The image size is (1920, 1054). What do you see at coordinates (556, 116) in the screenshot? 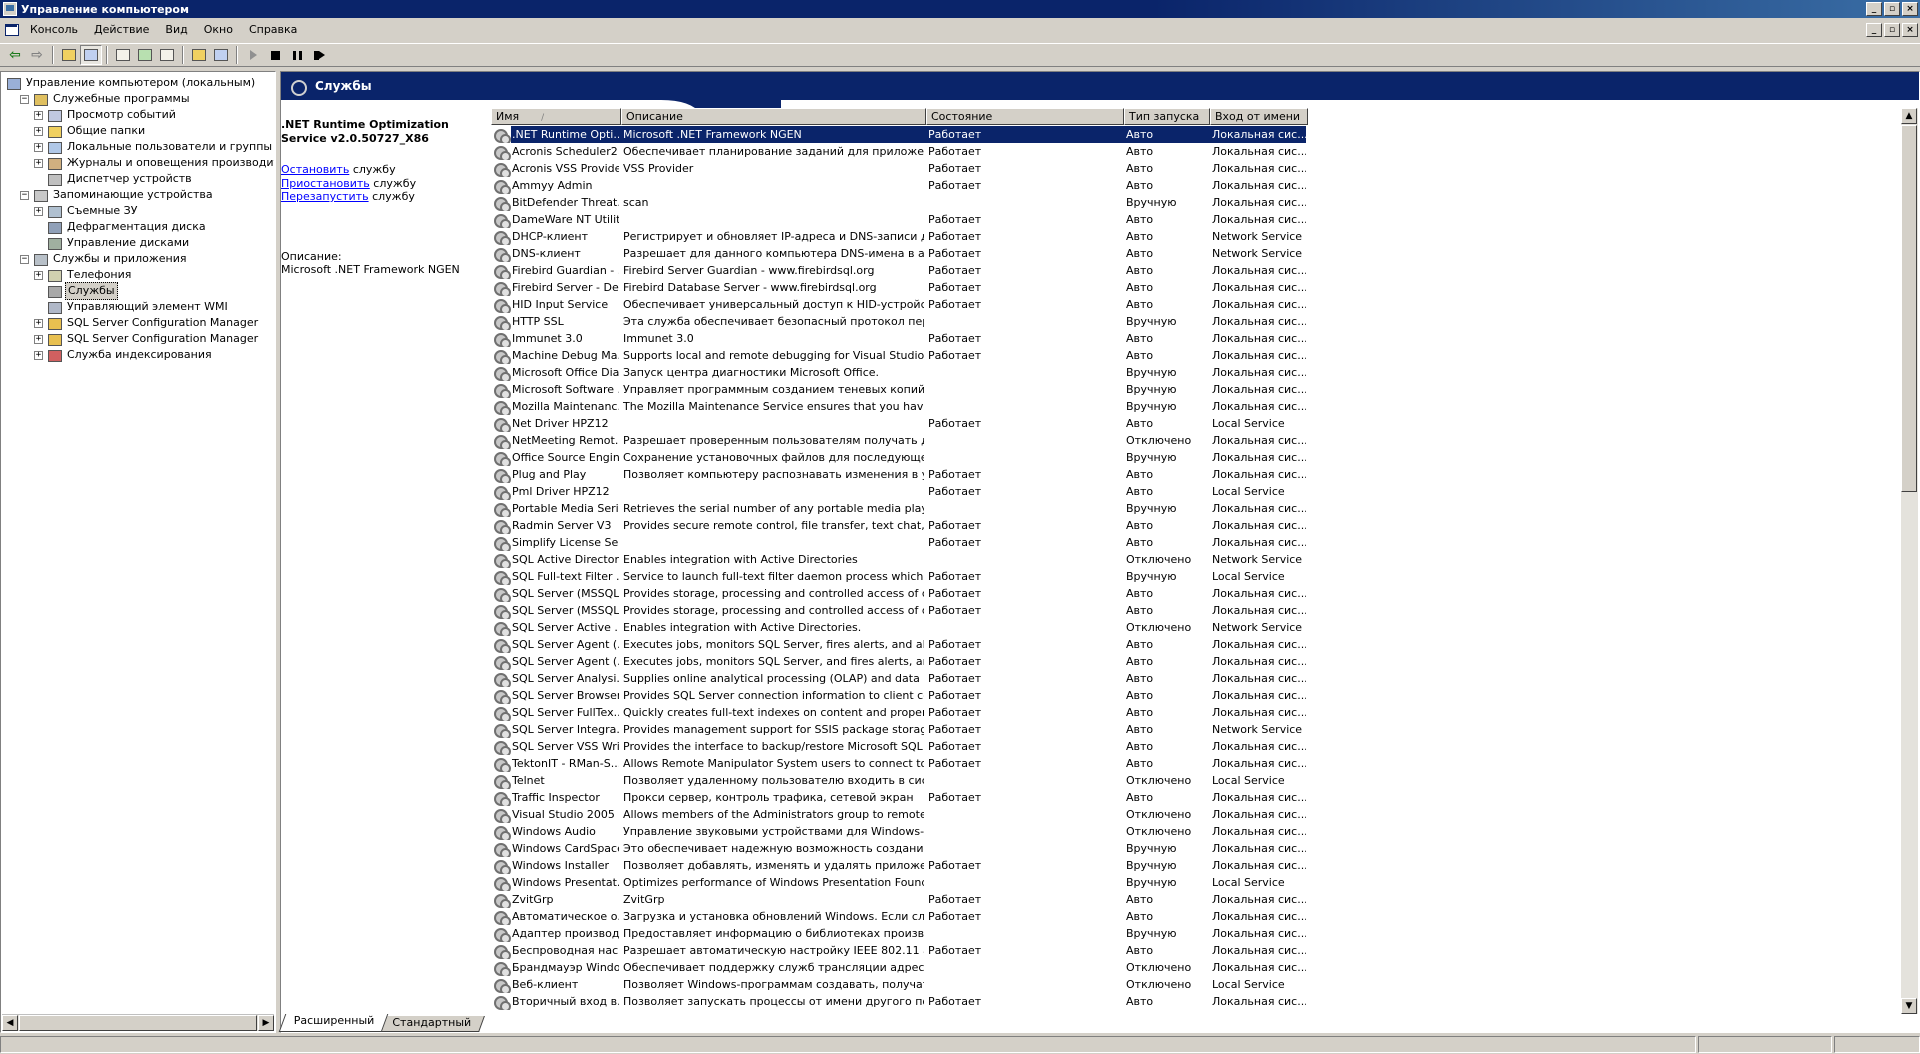
I see `column-name: Имя /` at bounding box center [556, 116].